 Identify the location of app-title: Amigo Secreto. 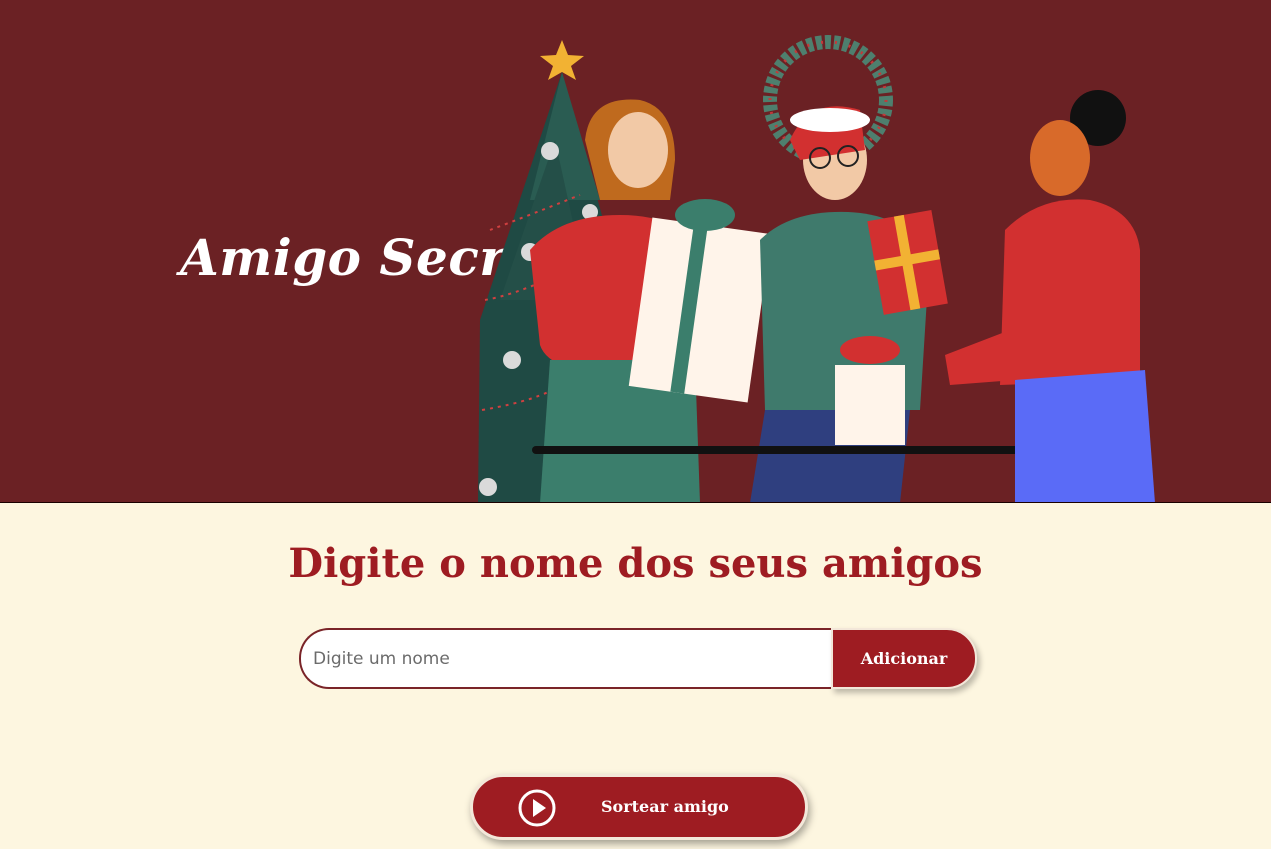
(388, 257).